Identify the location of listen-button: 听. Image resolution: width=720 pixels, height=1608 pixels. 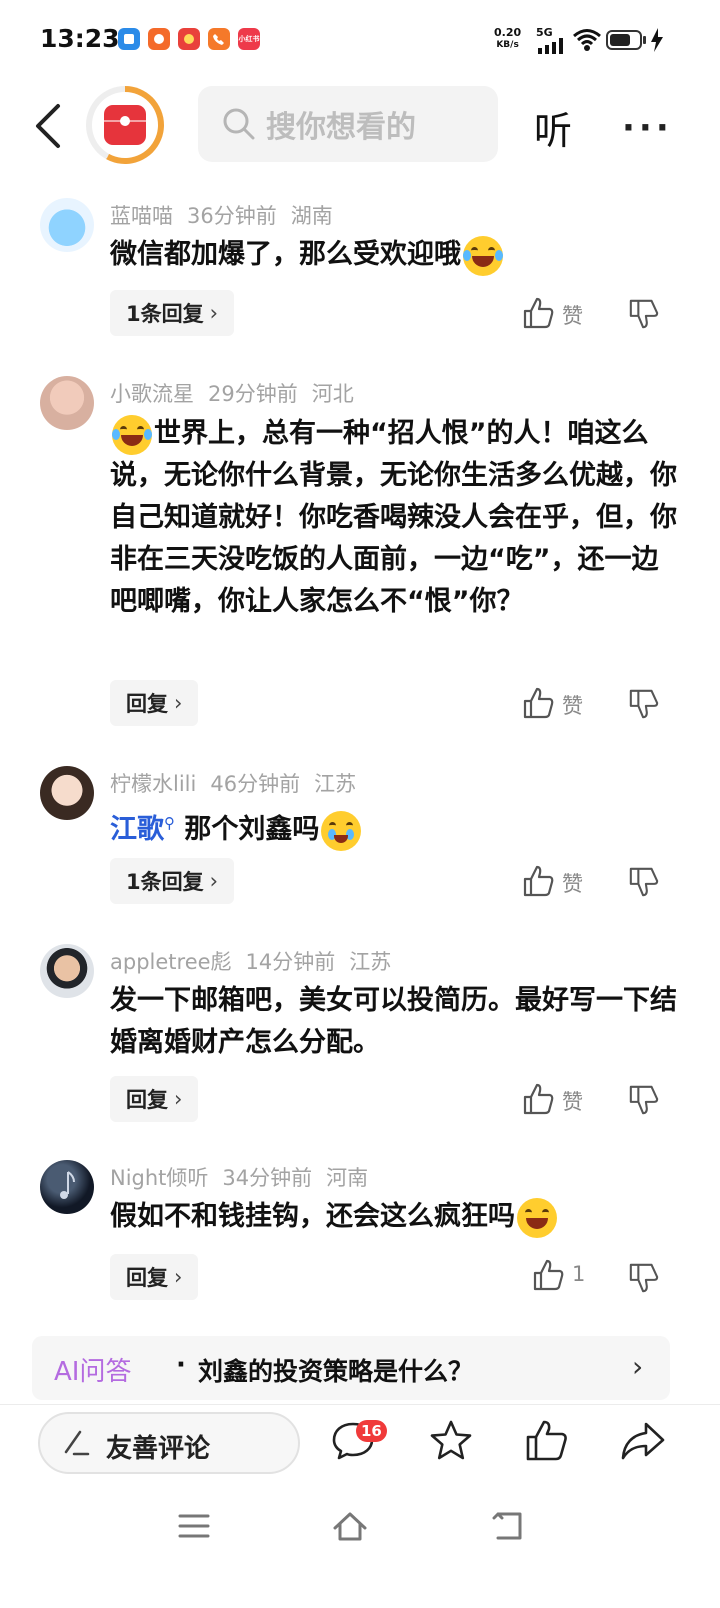
(553, 127).